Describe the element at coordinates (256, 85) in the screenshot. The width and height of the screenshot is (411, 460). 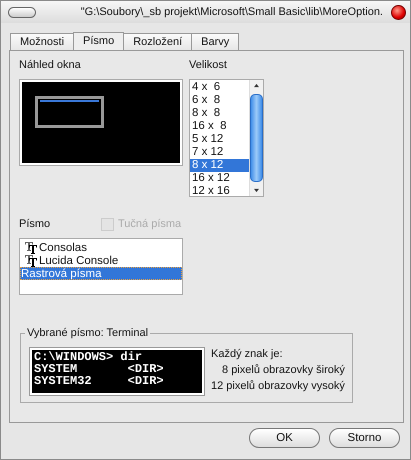
I see `scroll-up-icon` at that location.